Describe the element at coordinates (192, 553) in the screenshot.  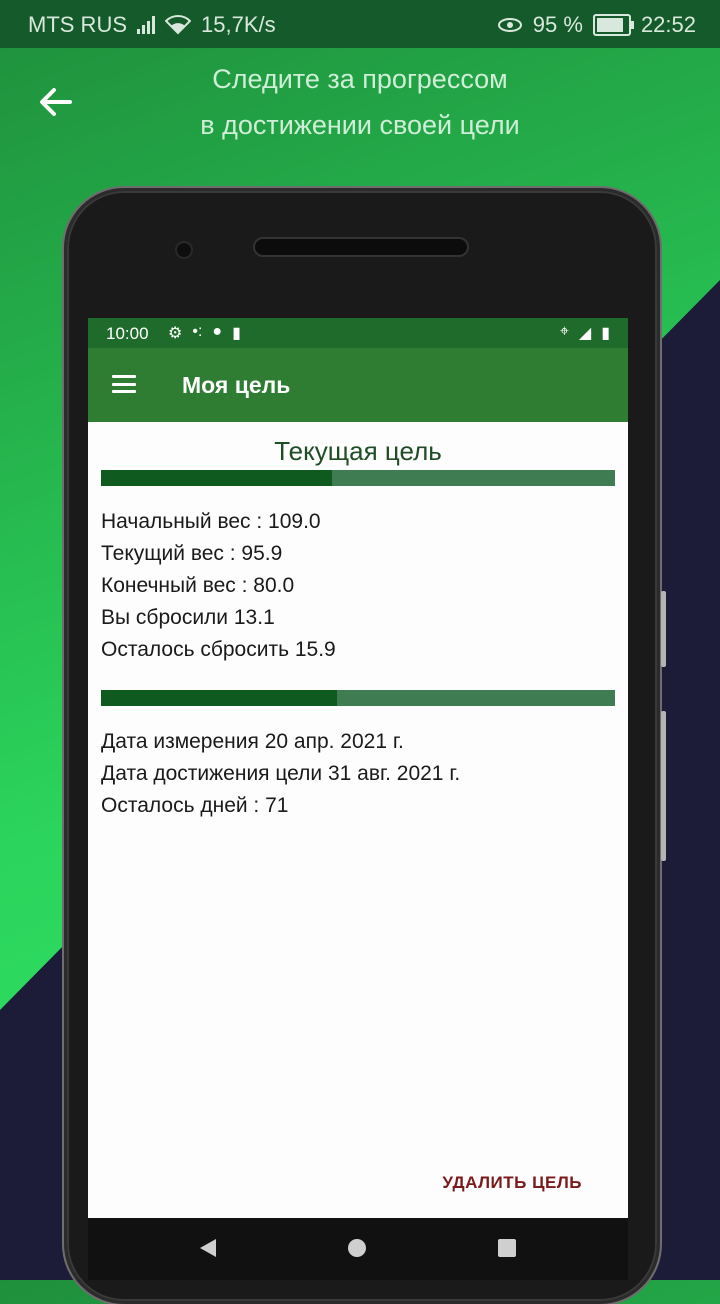
I see `current-weight: Текущий вес : 95.9` at that location.